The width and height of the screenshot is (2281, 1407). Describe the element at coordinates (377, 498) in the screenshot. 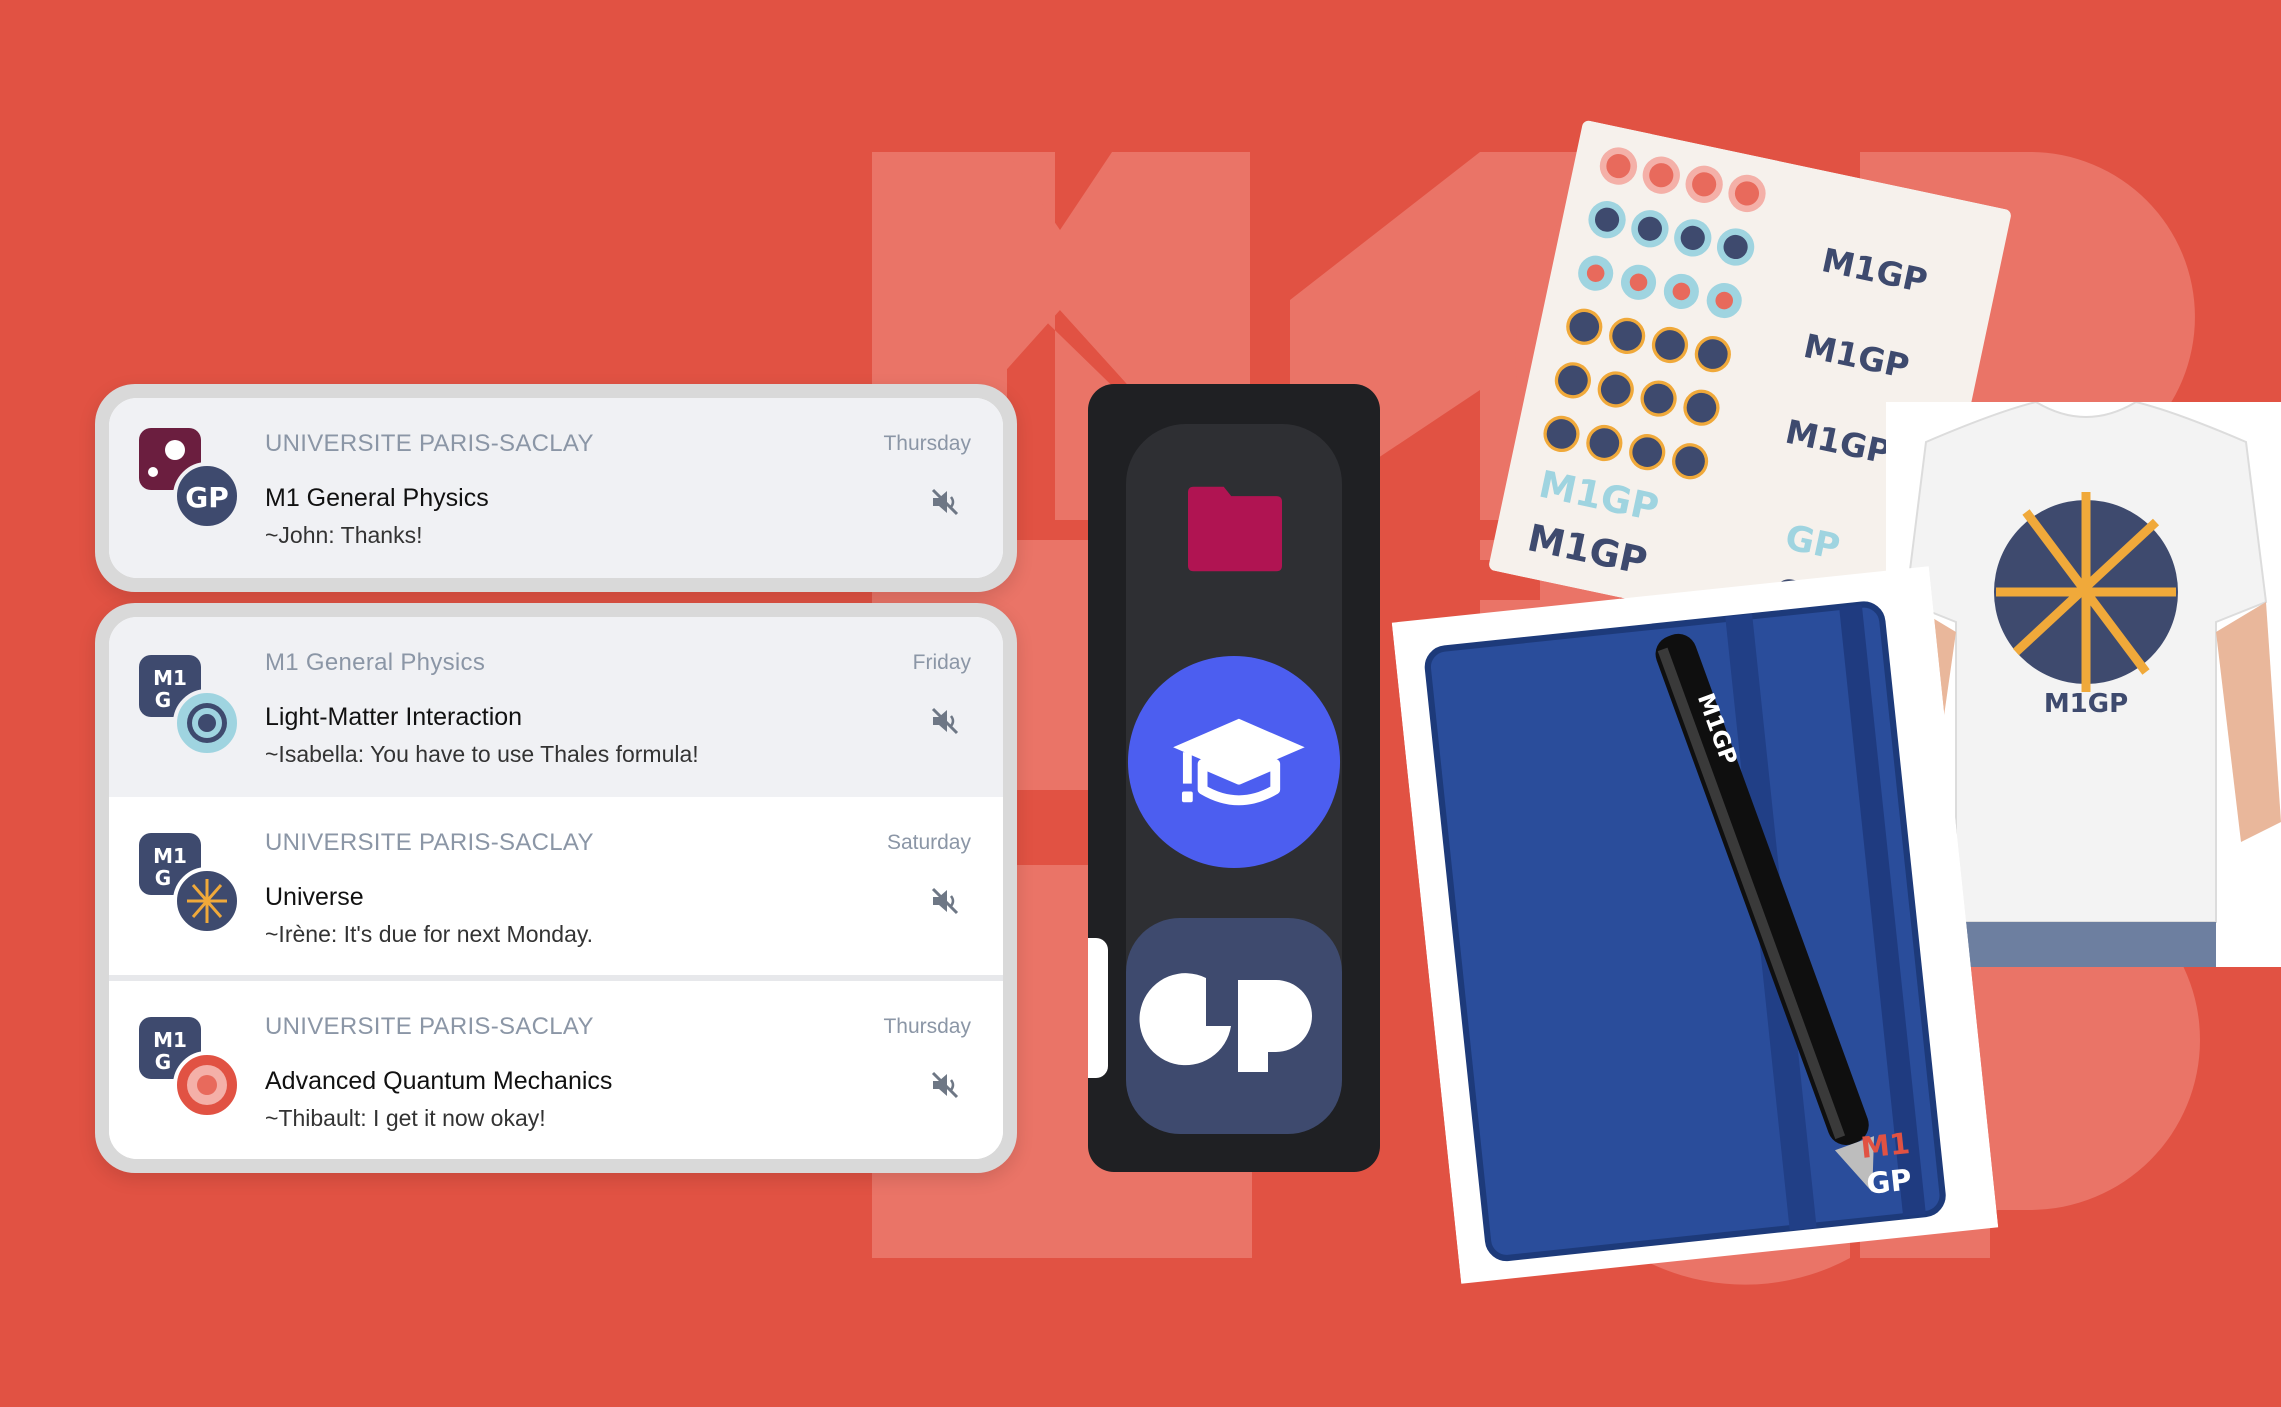

I see `notification-title: M1 General Physics` at that location.